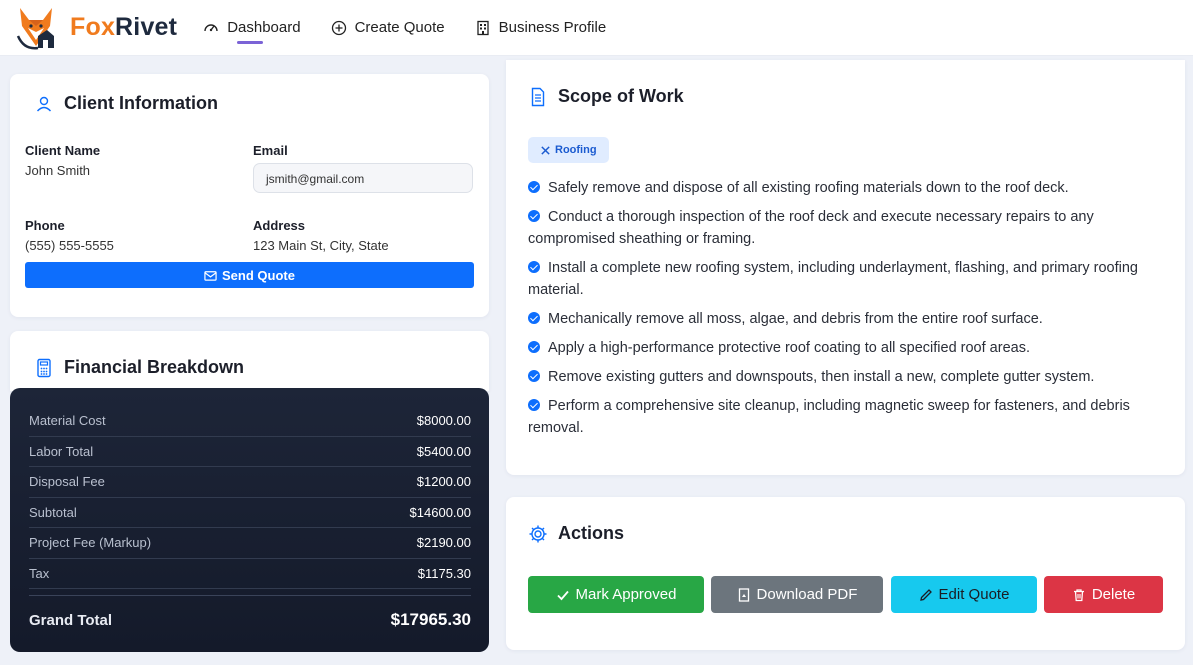 The height and width of the screenshot is (665, 1193). Describe the element at coordinates (443, 482) in the screenshot. I see `fin-value: $1200.00` at that location.